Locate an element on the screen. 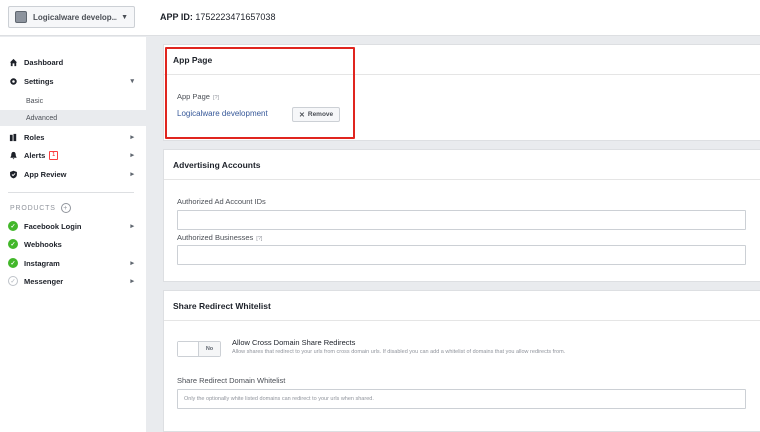 This screenshot has height=432, width=760. sidebar-item-label: Alerts is located at coordinates (35, 155).